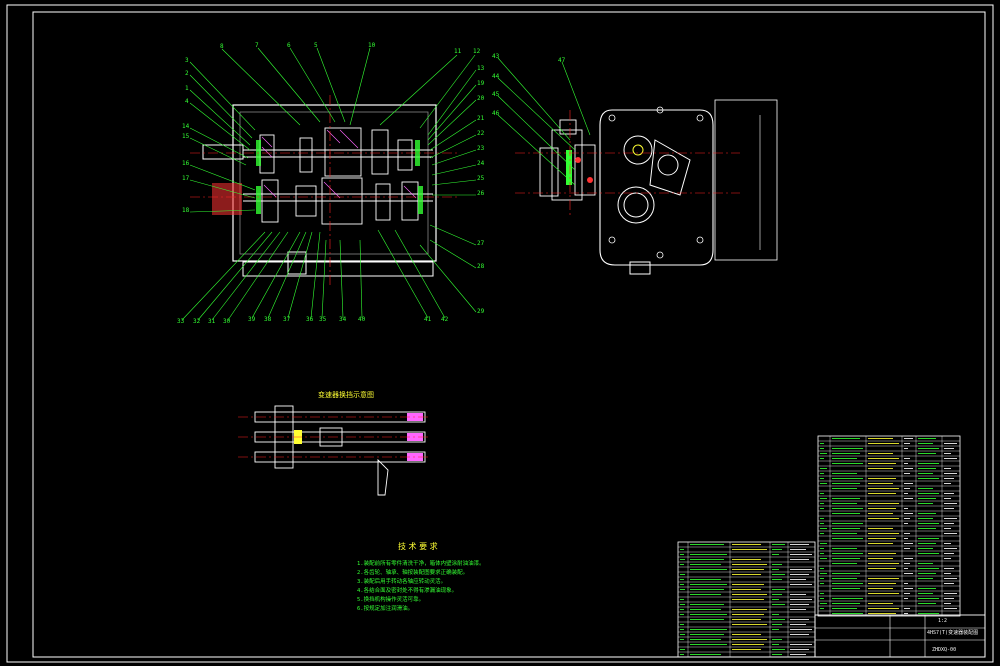 This screenshot has width=1000, height=666. Describe the element at coordinates (313, 320) in the screenshot. I see `main-view-labels-bottom: 33 32 31 30 39 38 37 36 35 34 40 41 42` at that location.